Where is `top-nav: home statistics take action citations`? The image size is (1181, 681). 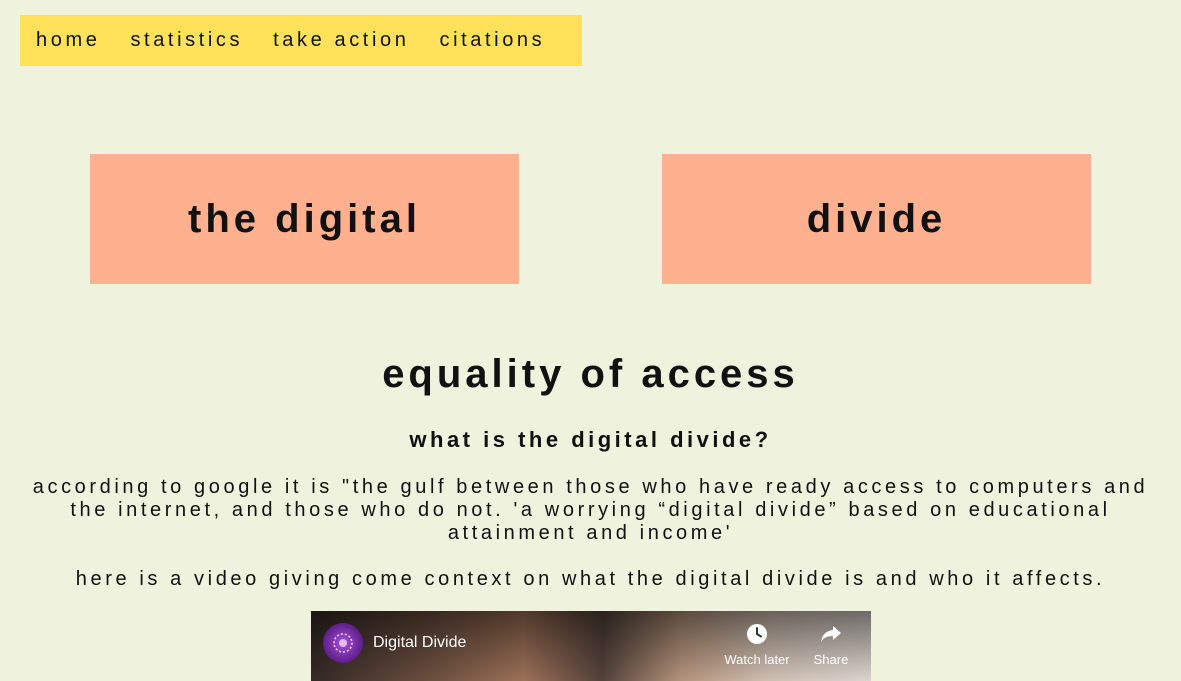 top-nav: home statistics take action citations is located at coordinates (301, 40).